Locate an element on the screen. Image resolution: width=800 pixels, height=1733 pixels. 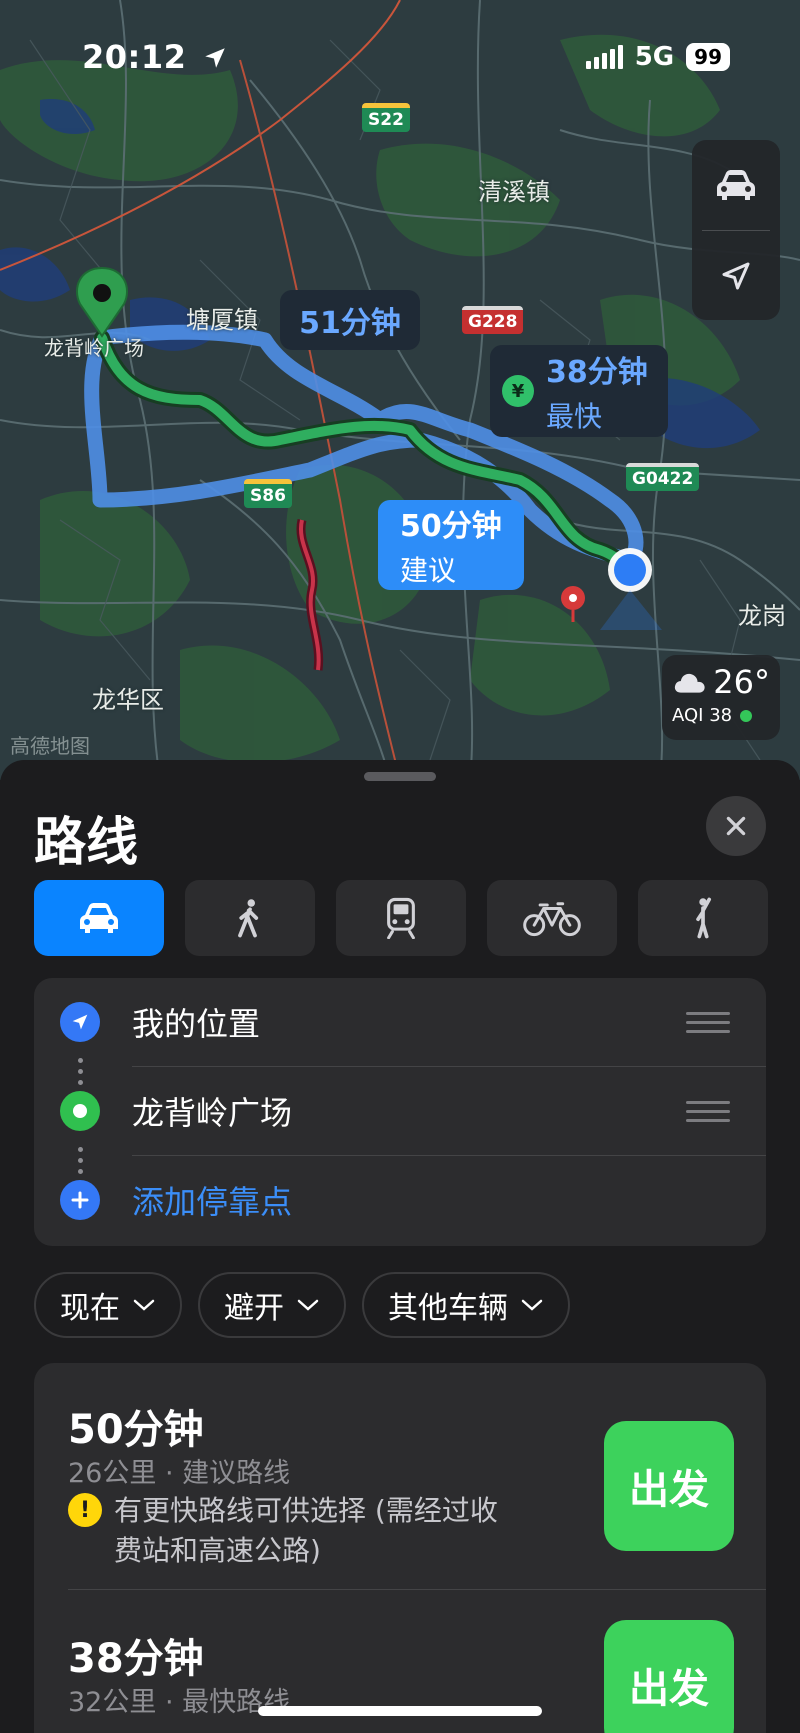
status-indicators: 5G 99 is located at coordinates (657, 57).